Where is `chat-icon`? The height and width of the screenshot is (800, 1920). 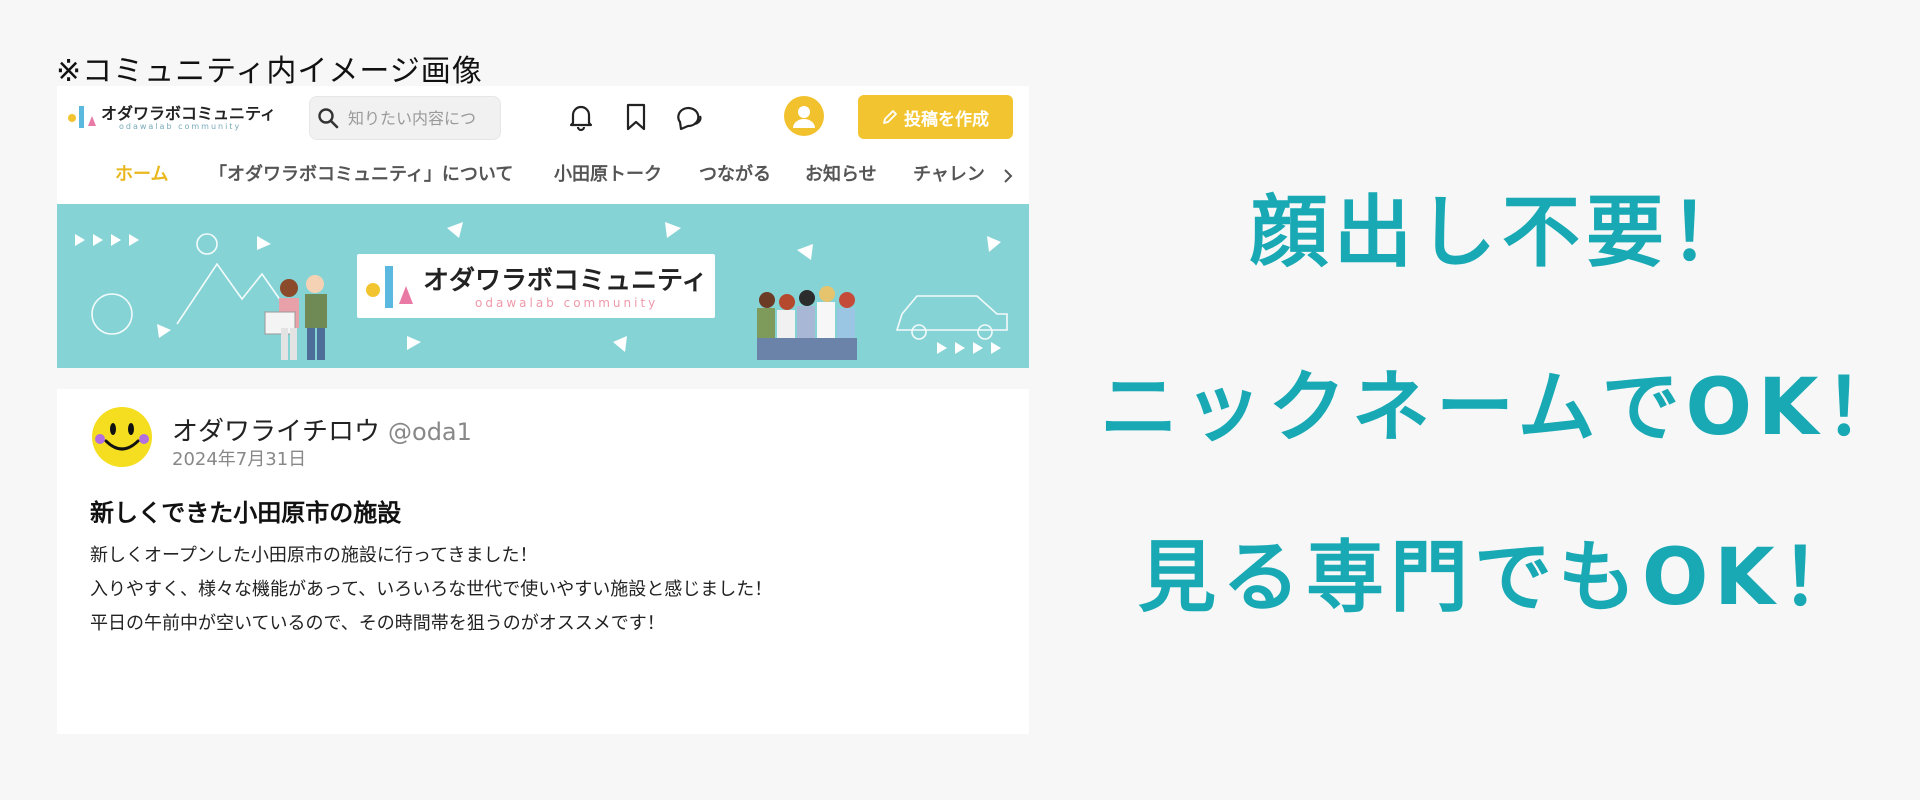 chat-icon is located at coordinates (690, 117).